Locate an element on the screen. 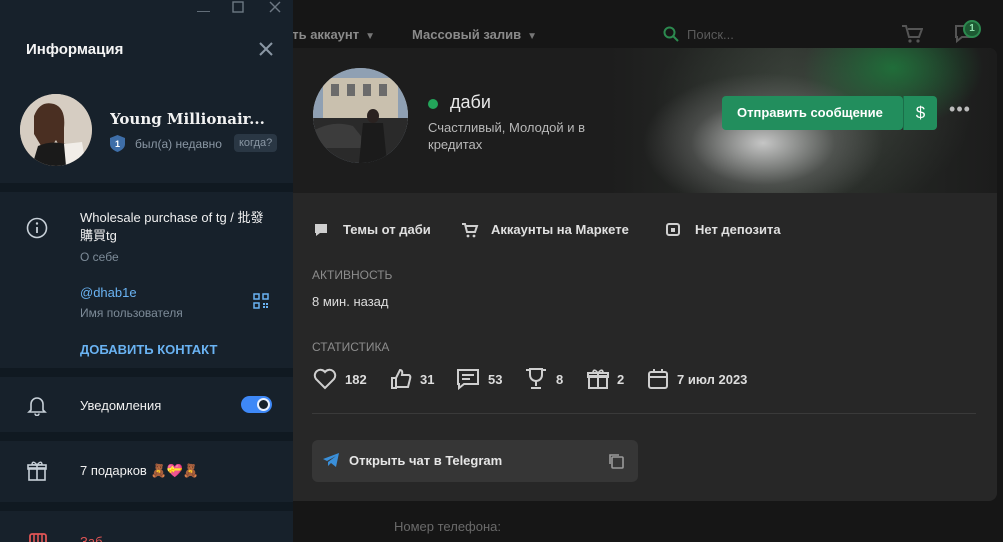  message-icon is located at coordinates (468, 380).